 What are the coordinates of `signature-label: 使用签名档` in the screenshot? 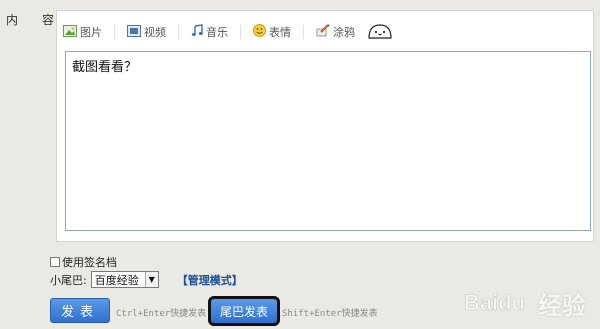 It's located at (89, 262).